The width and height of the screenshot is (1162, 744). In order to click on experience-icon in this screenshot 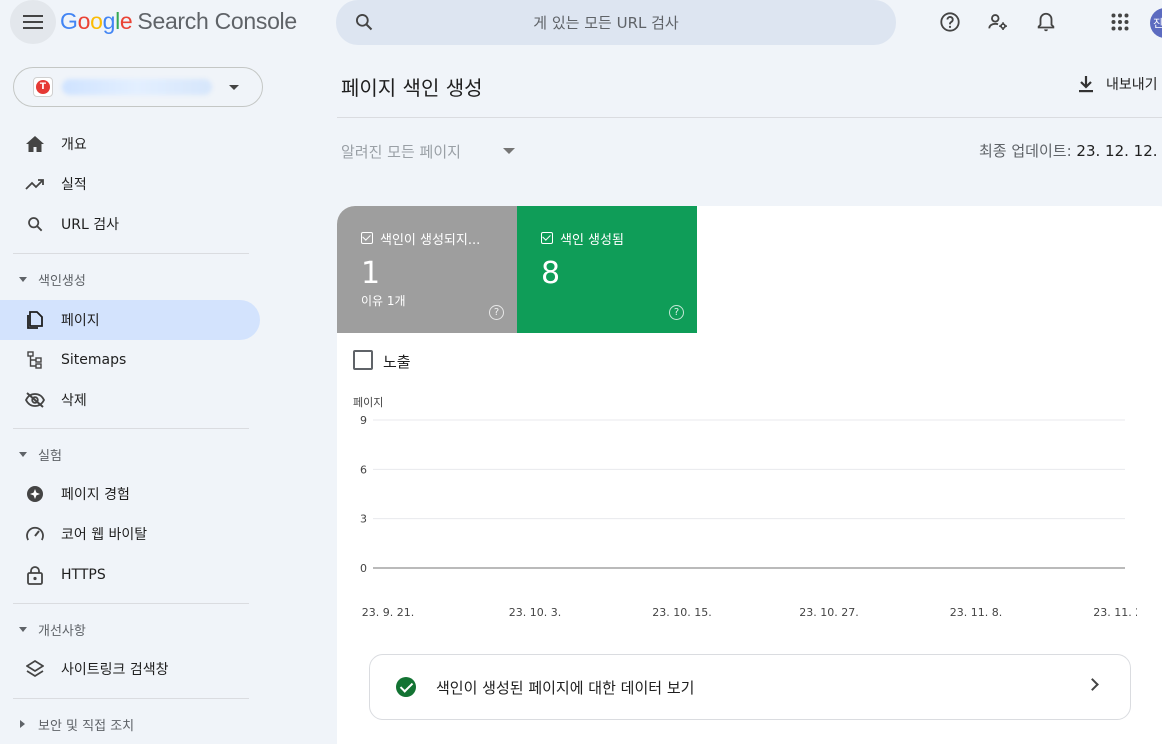, I will do `click(35, 494)`.